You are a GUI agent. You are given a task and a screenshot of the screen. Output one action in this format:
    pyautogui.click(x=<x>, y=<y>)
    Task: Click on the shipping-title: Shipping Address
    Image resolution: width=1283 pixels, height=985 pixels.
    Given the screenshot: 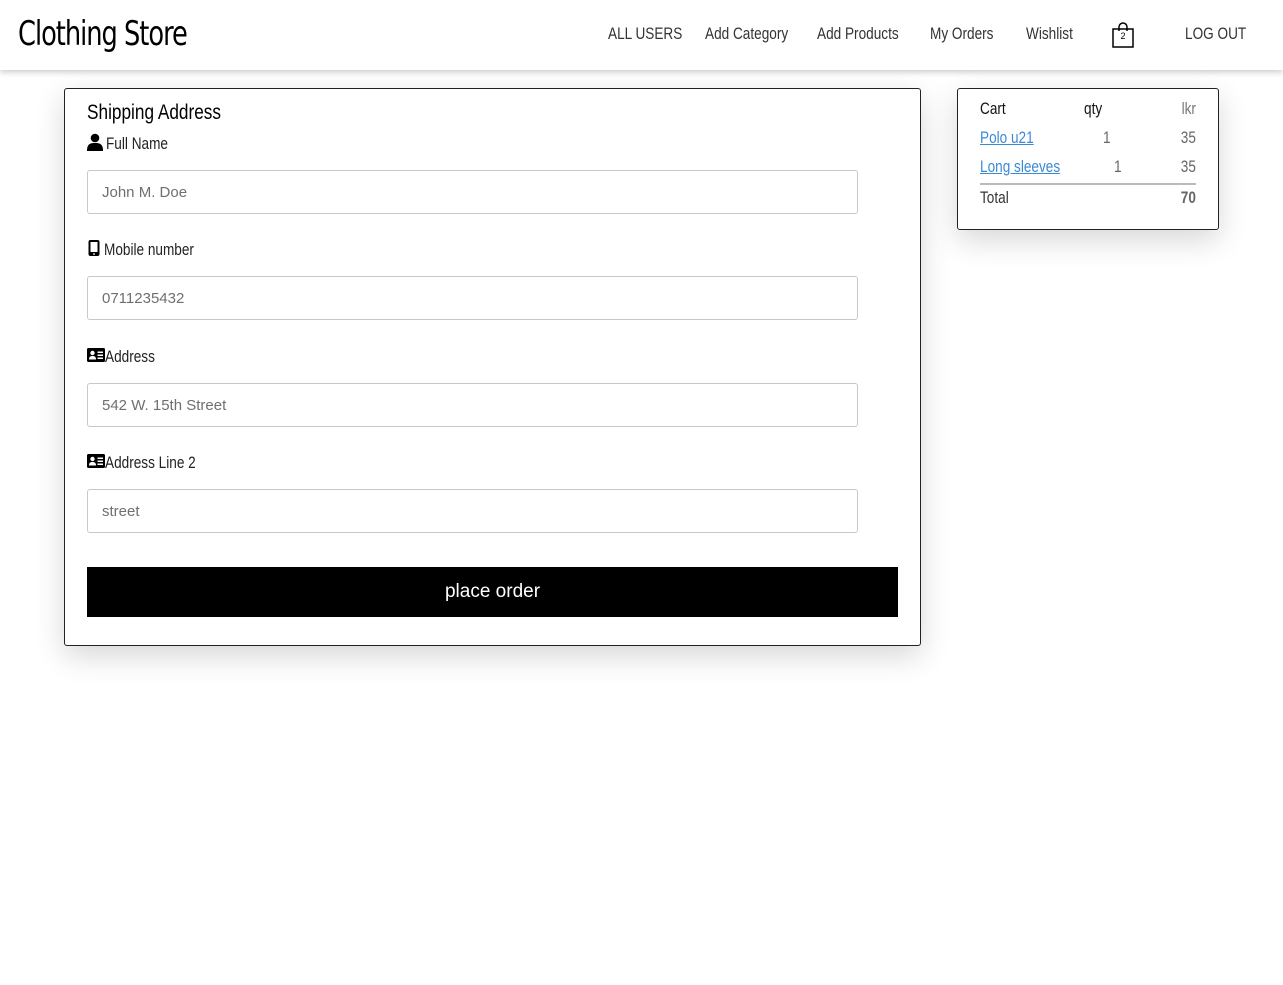 What is the action you would take?
    pyautogui.click(x=154, y=112)
    